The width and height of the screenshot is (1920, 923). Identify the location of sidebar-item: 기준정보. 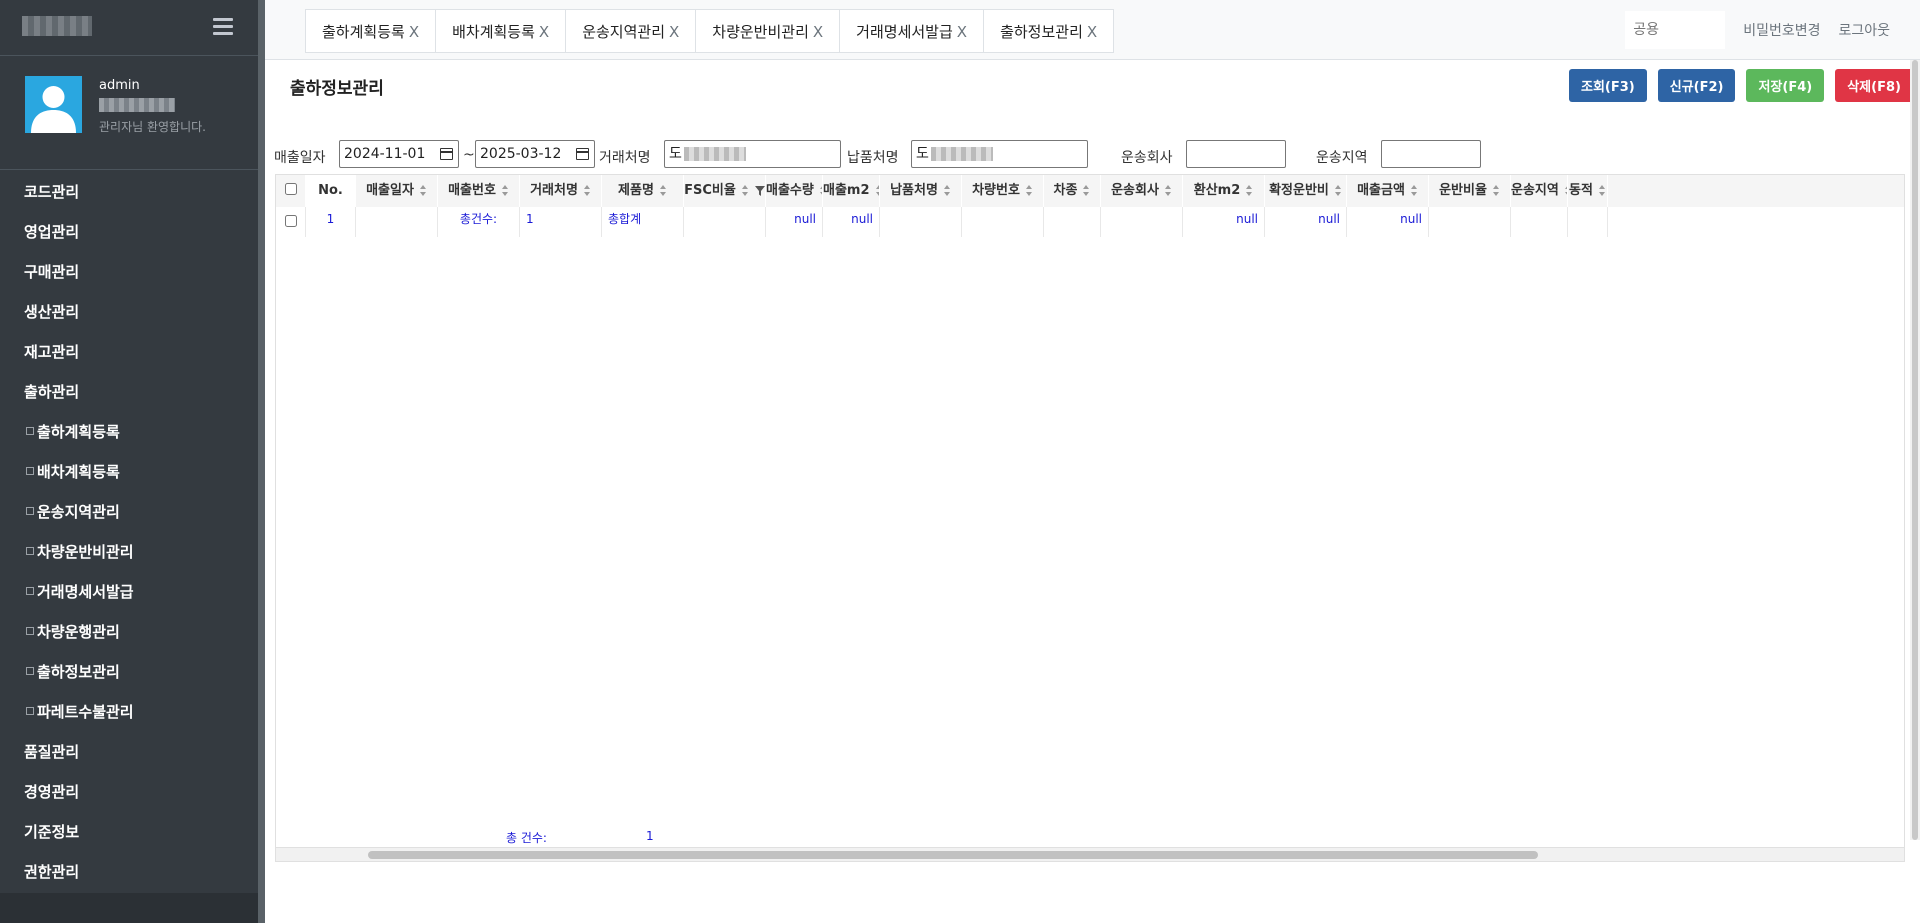
(129, 832).